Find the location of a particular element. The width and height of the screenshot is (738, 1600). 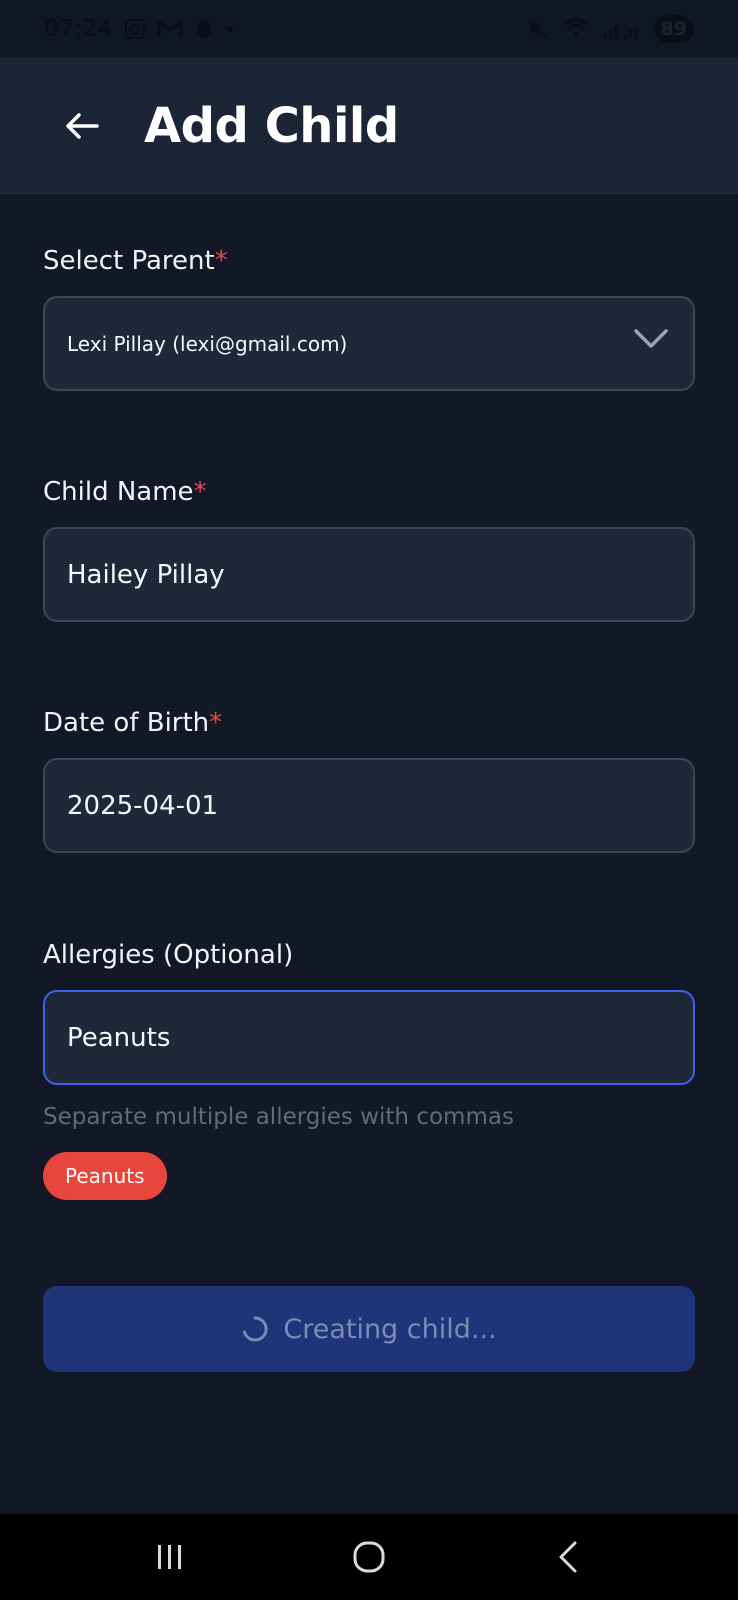

parent-select: Lexi Pillay (lexi@gmail.com) is located at coordinates (369, 343).